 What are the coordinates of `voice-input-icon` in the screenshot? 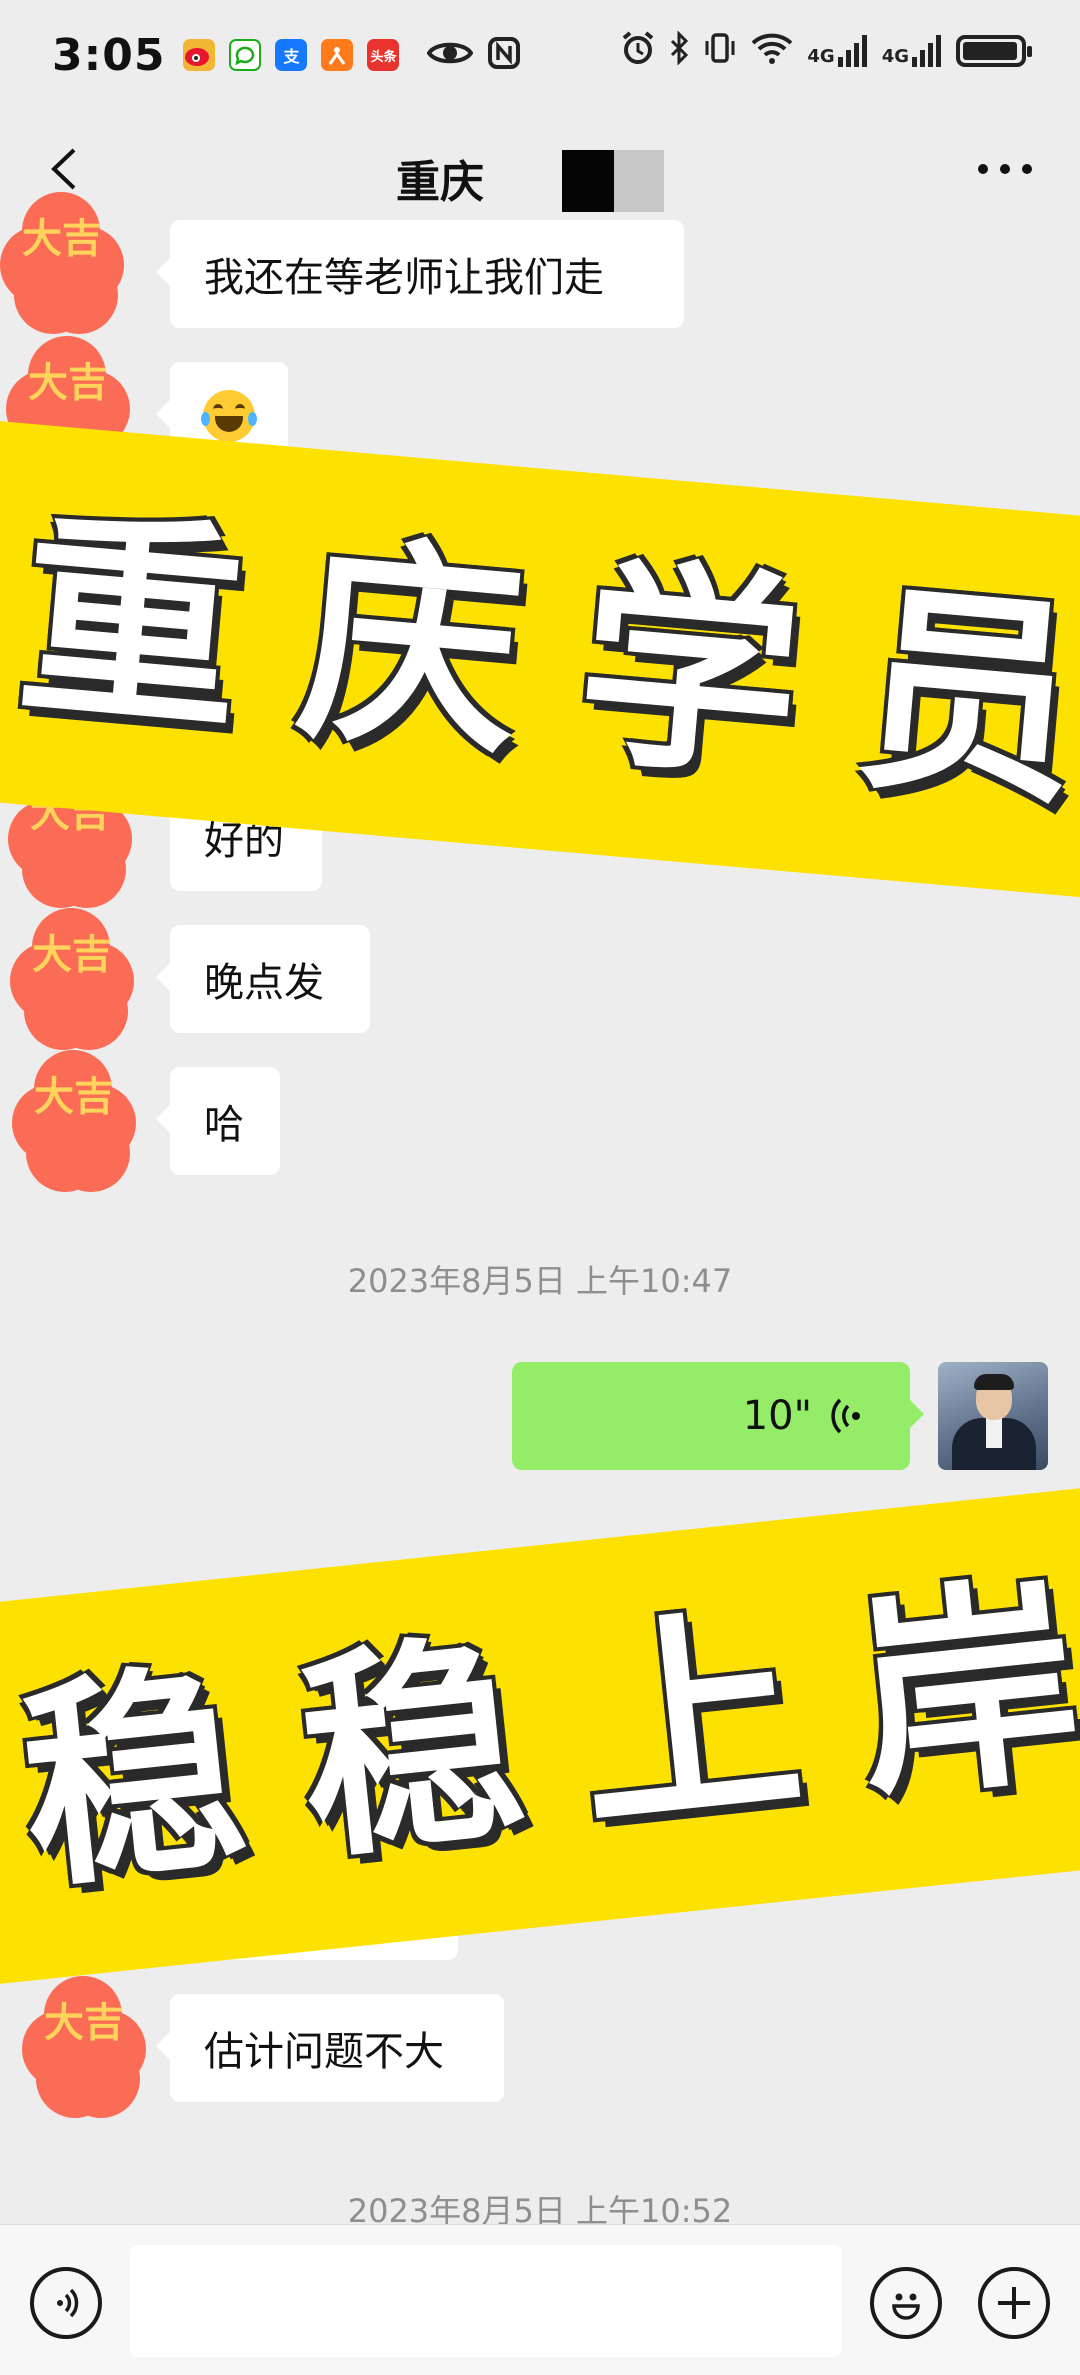 It's located at (66, 2303).